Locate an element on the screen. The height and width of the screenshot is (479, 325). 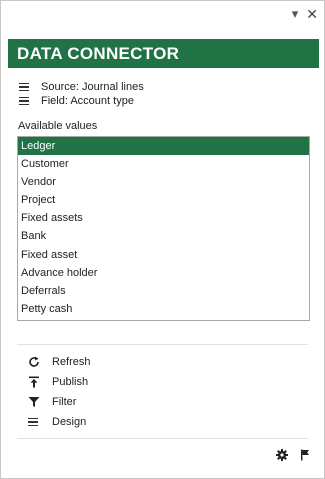
list-item: Vendor is located at coordinates (163, 182).